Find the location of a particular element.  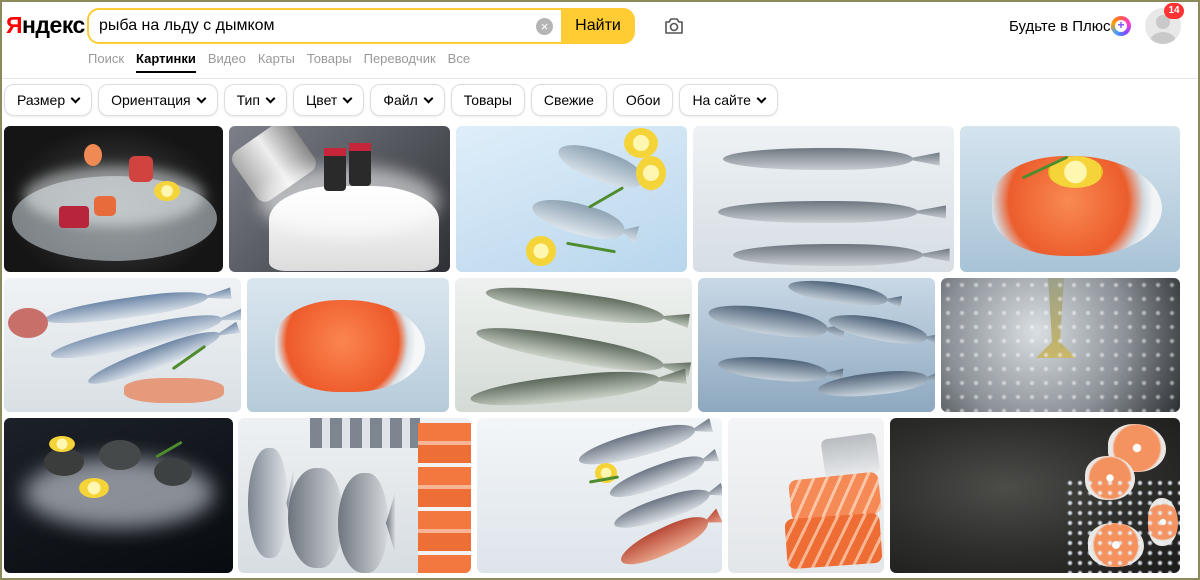

search-input is located at coordinates (314, 26).